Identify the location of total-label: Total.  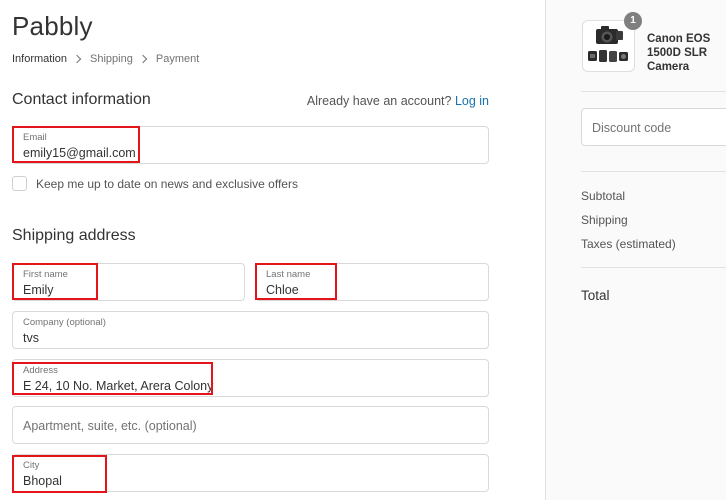
(595, 295).